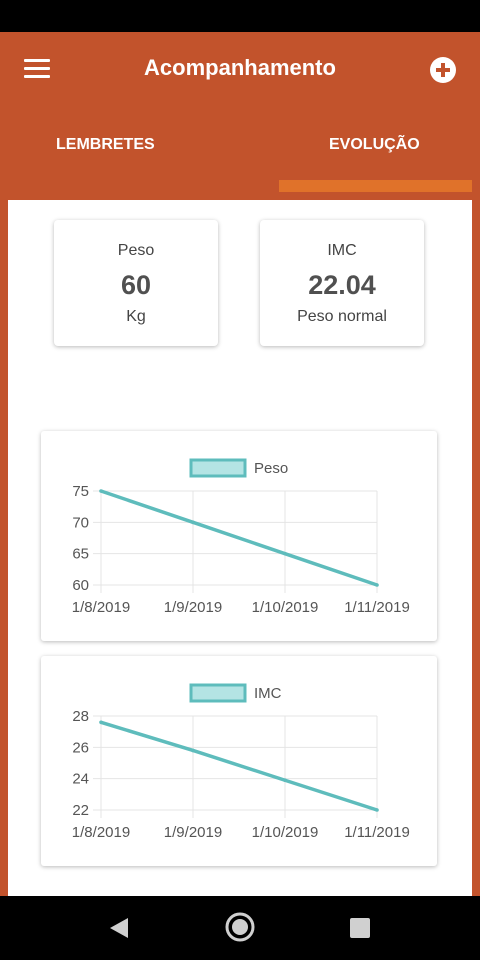 This screenshot has height=960, width=480. What do you see at coordinates (105, 145) in the screenshot?
I see `tab-lembretes: LEMBRETES` at bounding box center [105, 145].